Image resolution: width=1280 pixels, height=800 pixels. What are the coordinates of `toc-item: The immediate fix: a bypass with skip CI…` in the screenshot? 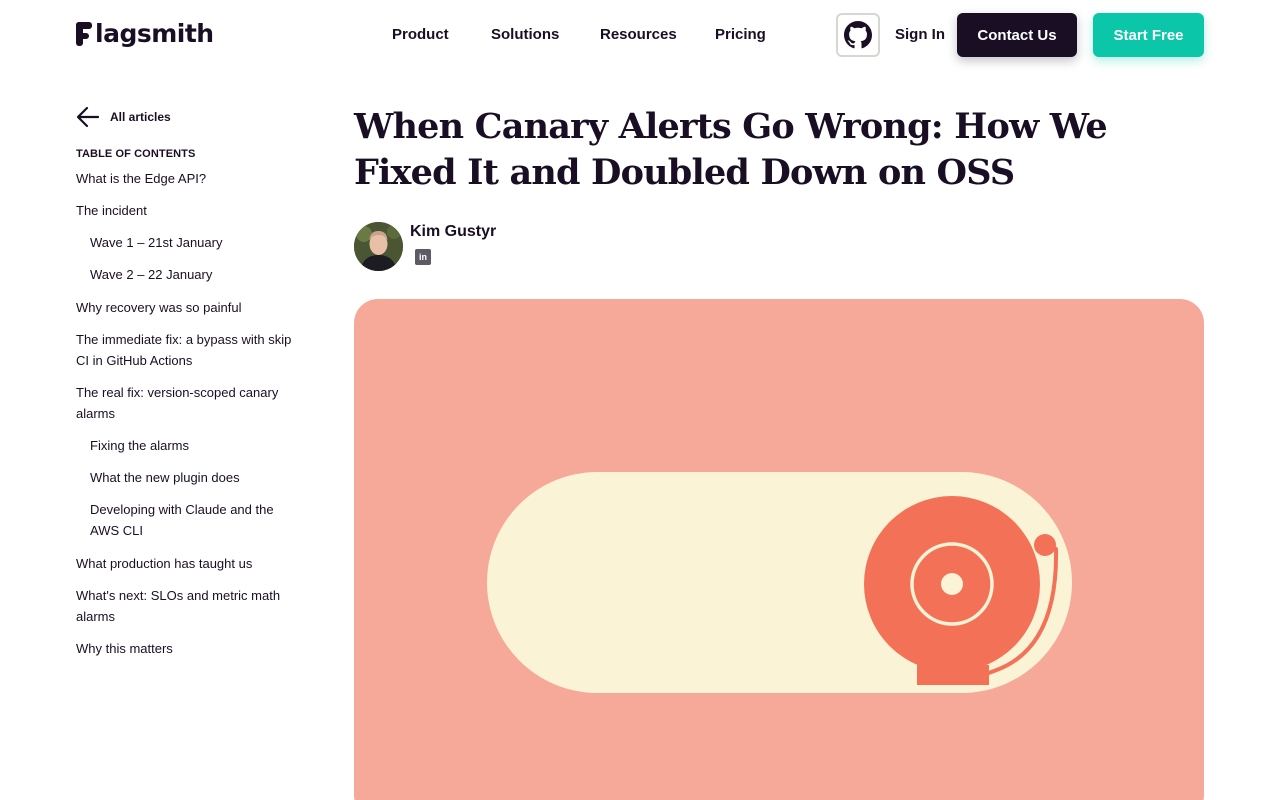 It's located at (191, 350).